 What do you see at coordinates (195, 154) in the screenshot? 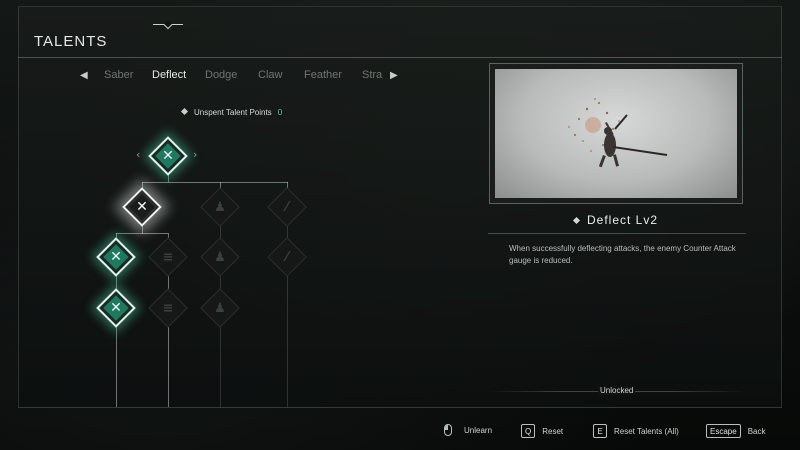
I see `chevron-right-icon: ›` at bounding box center [195, 154].